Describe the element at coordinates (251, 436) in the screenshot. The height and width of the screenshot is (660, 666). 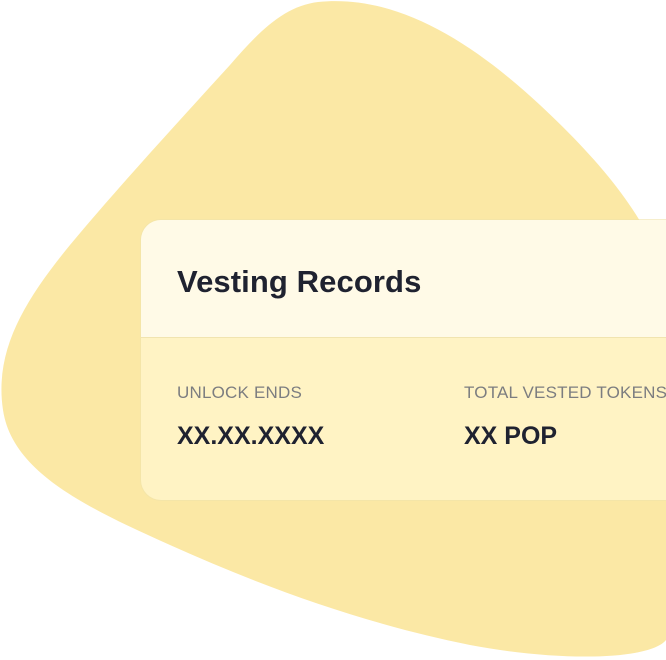
I see `unlock-ends-value: XX.XX.XXXX` at that location.